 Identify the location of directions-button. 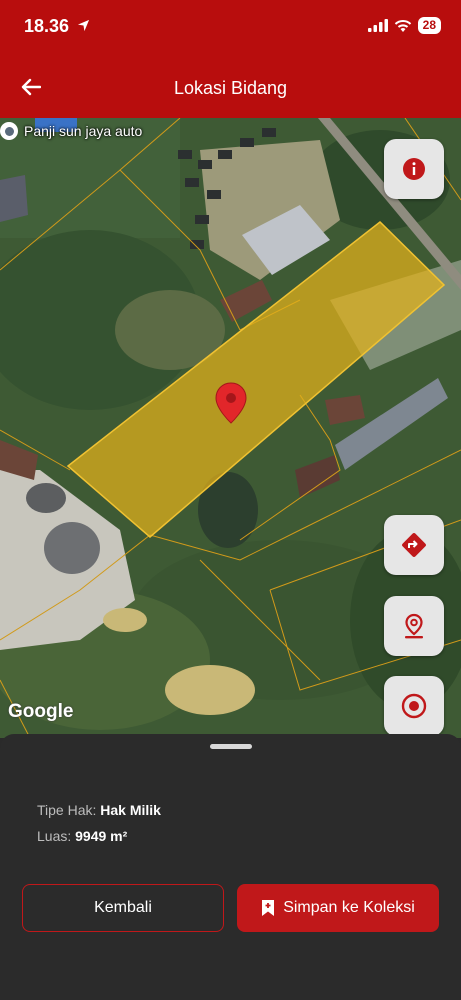
(414, 545).